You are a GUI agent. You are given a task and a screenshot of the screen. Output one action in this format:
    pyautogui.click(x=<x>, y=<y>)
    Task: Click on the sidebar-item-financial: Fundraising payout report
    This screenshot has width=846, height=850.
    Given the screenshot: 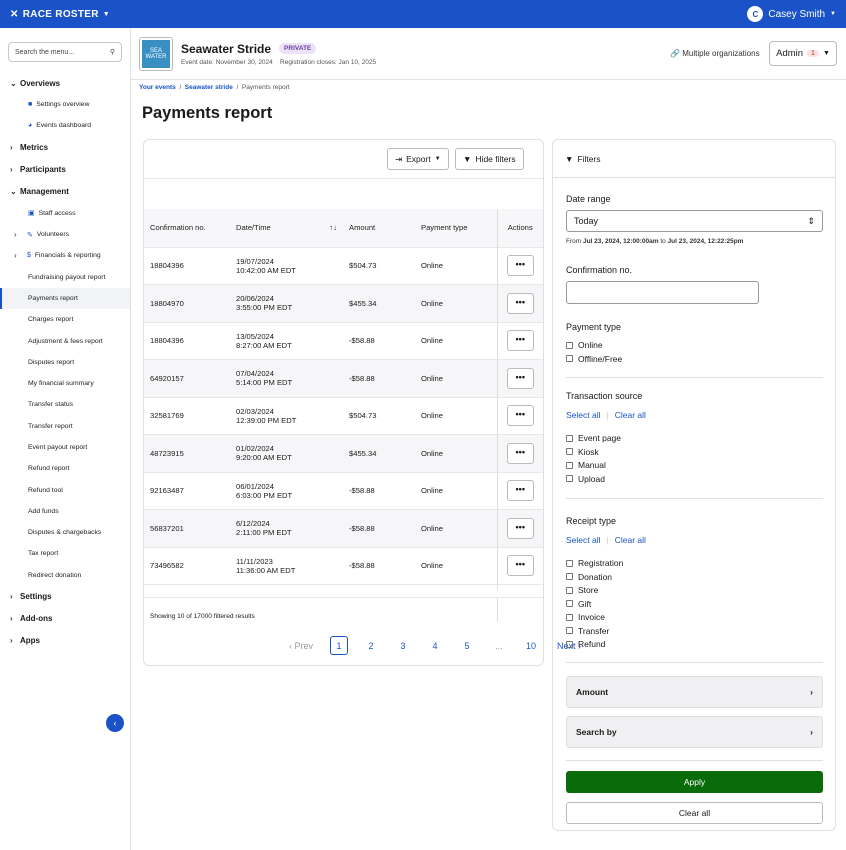 What is the action you would take?
    pyautogui.click(x=65, y=276)
    